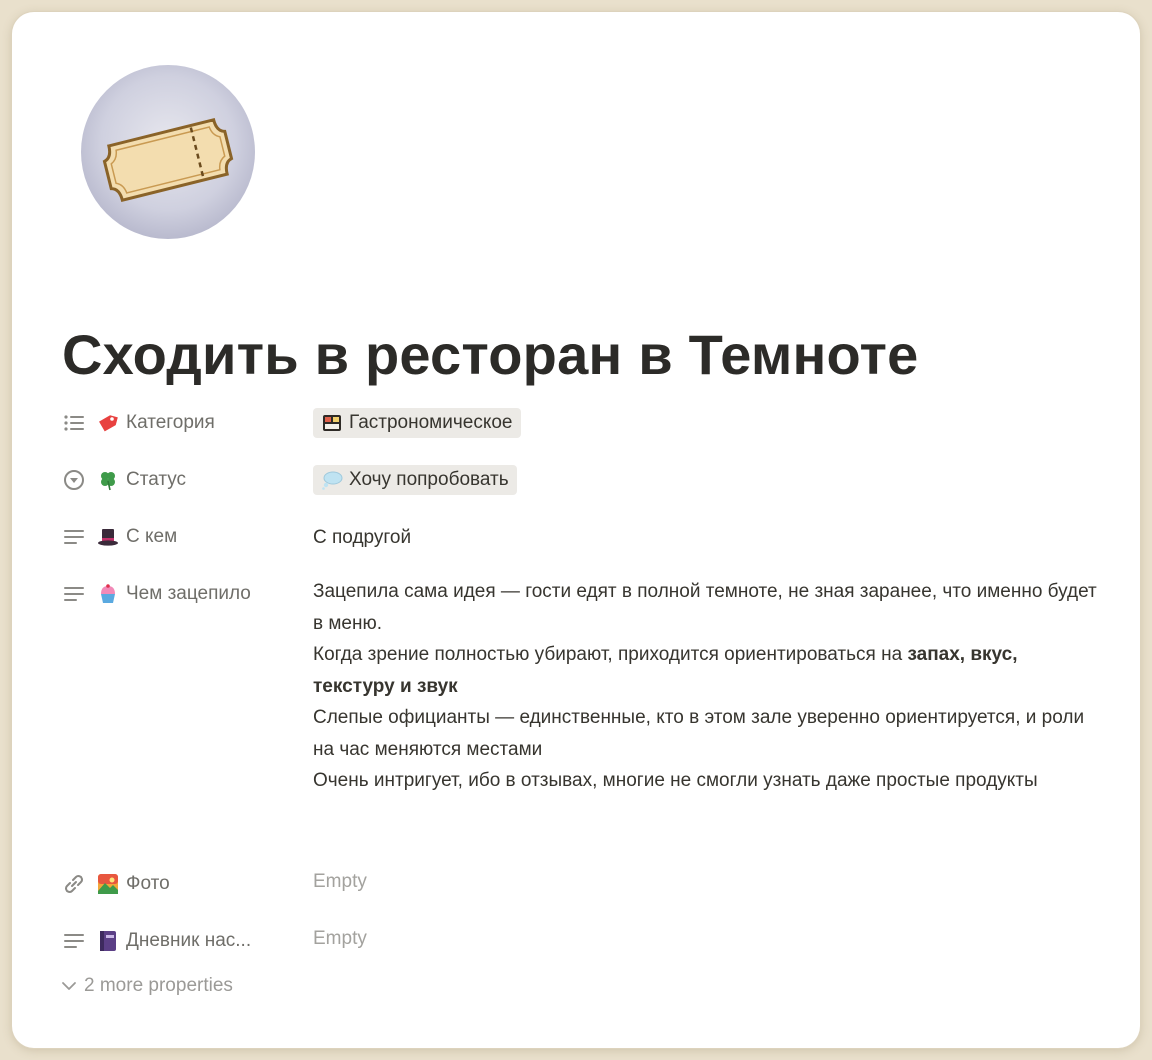 This screenshot has height=1060, width=1152. Describe the element at coordinates (108, 884) in the screenshot. I see `picture-emoji-icon` at that location.